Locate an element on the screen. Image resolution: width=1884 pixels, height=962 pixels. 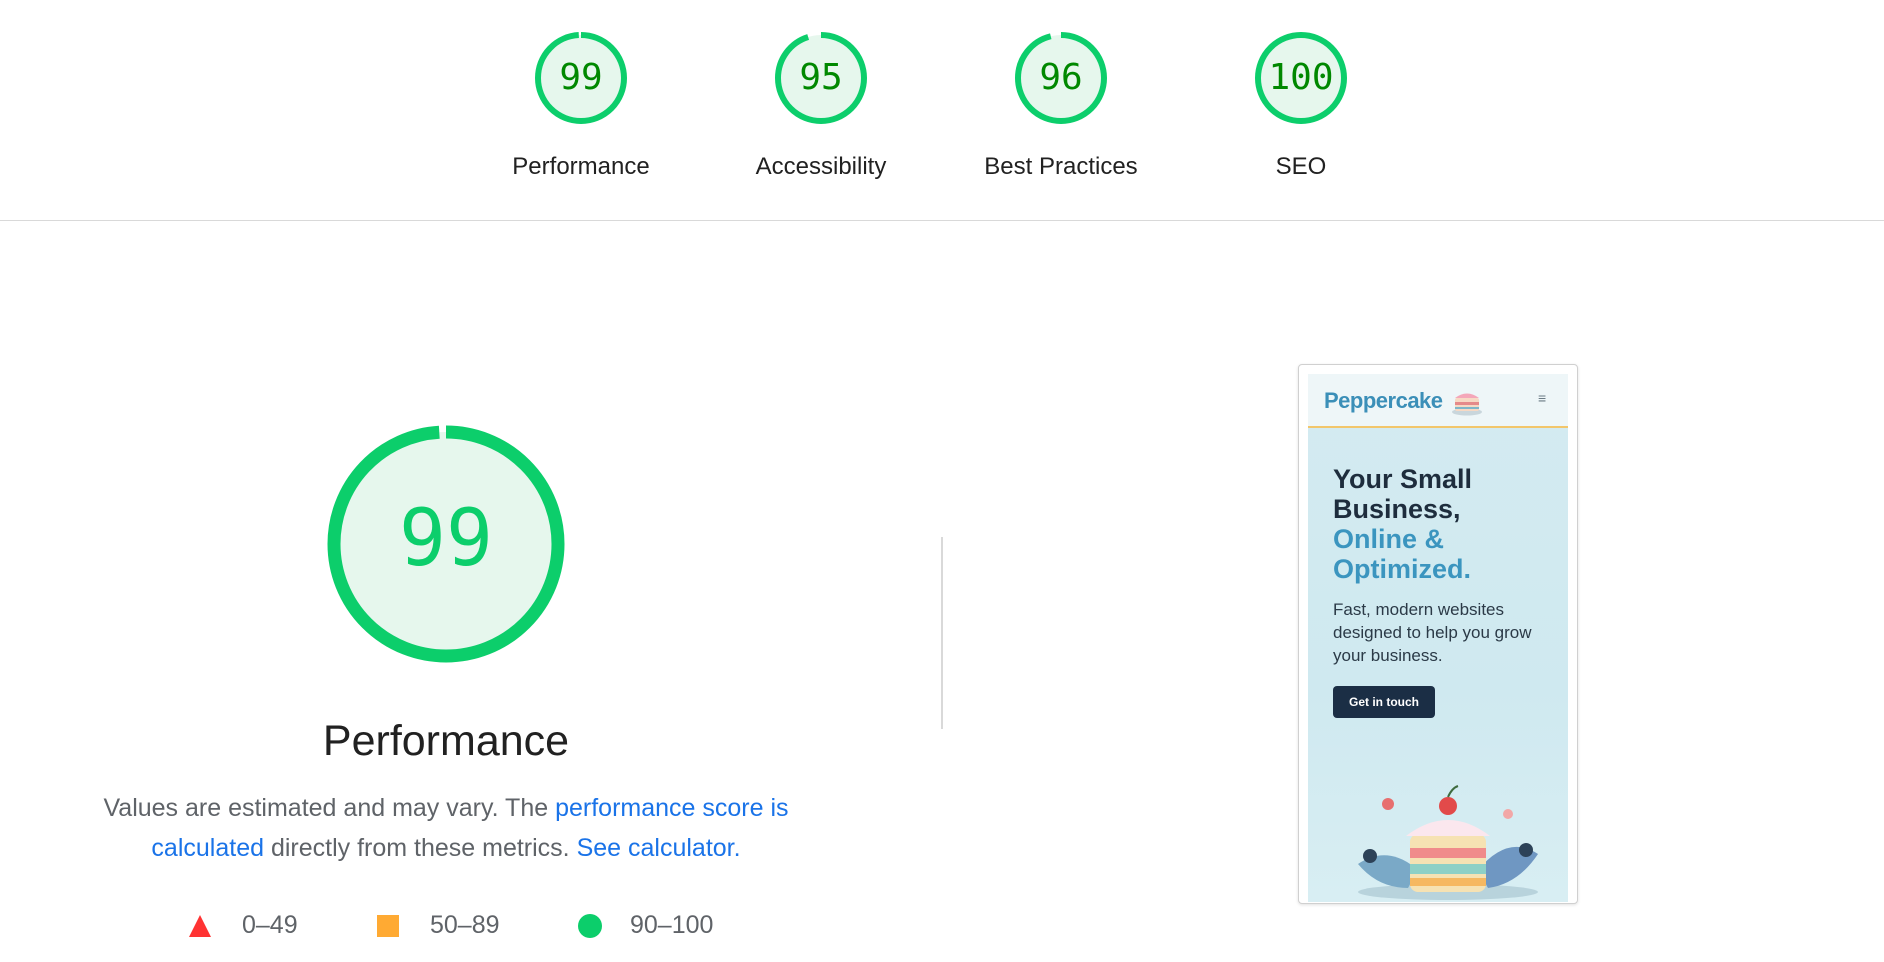
performance-title: Performance is located at coordinates (446, 741).